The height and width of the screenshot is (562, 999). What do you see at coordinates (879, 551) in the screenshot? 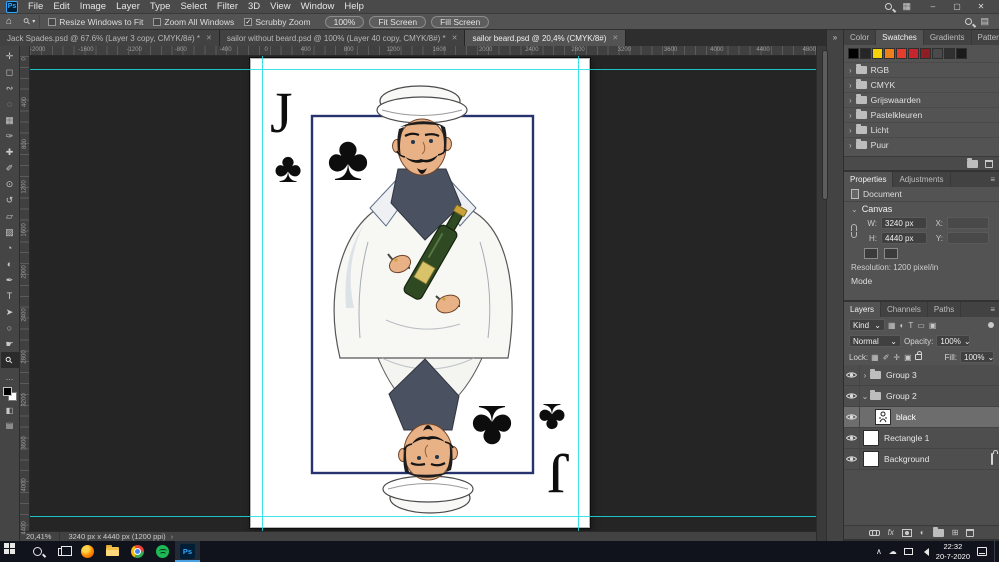
I see `tray-expand-icon: ∧` at bounding box center [879, 551].